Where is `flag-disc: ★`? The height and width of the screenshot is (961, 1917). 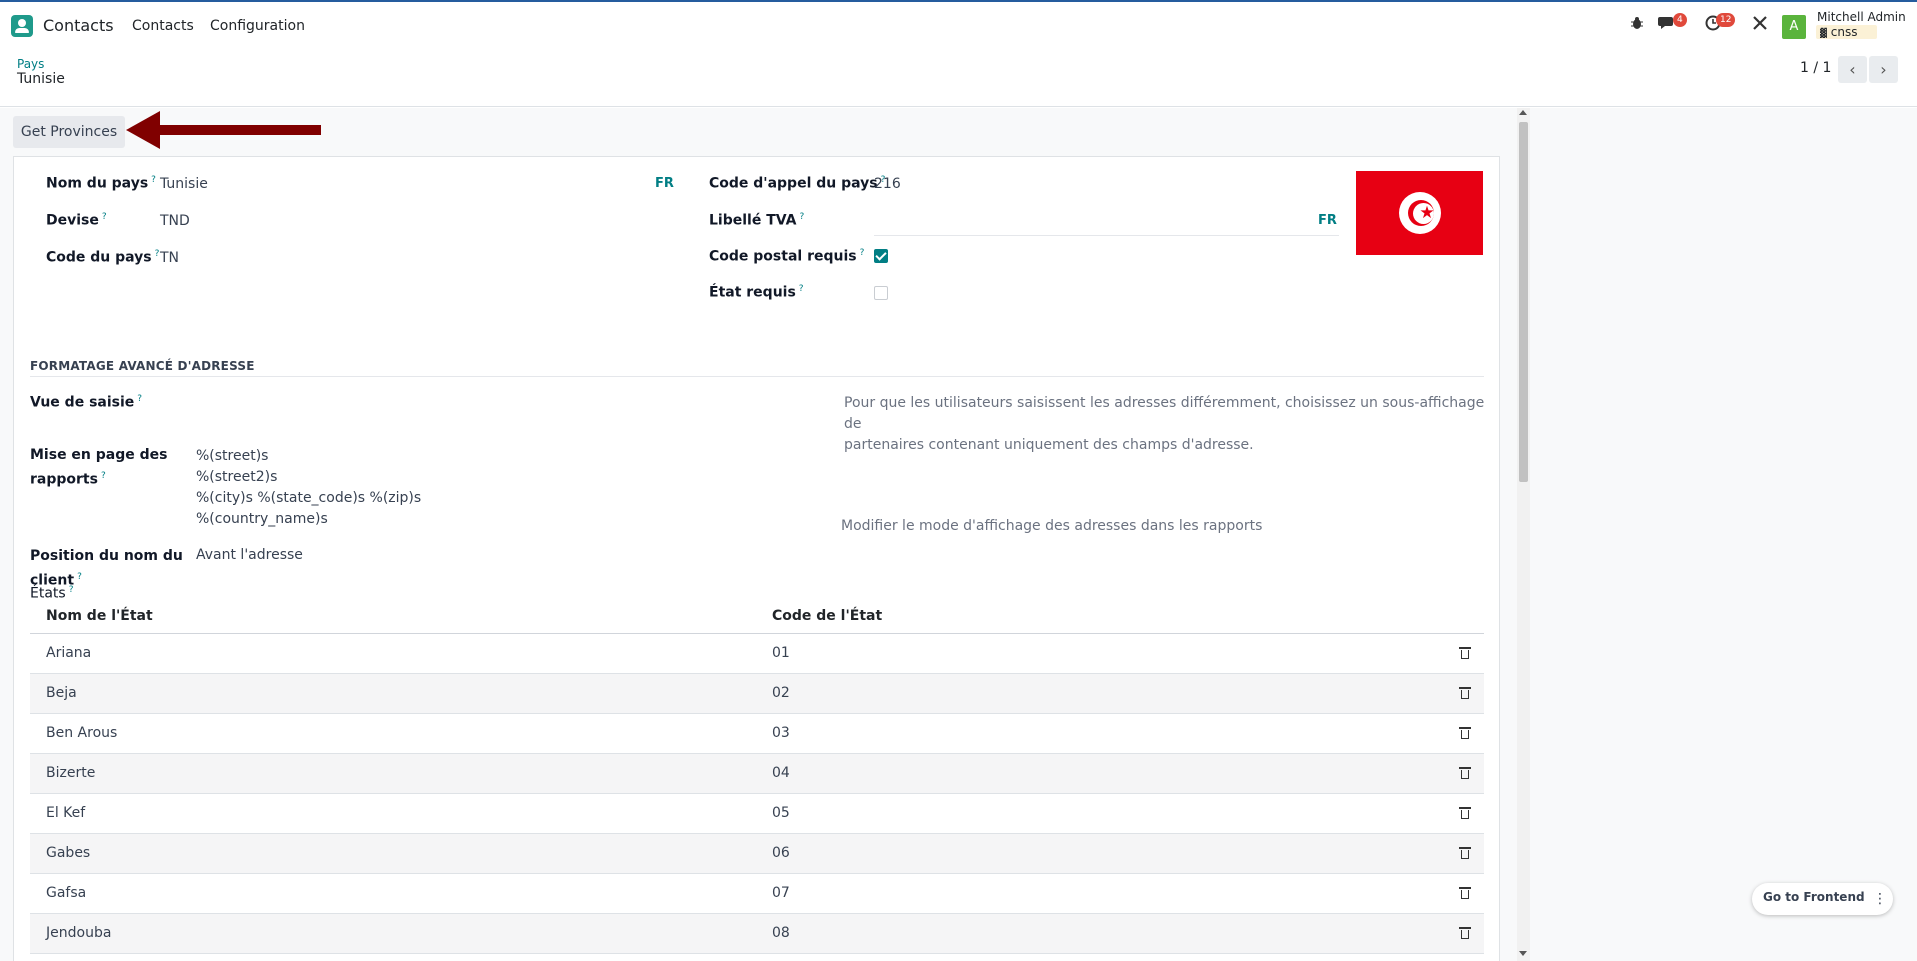
flag-disc: ★ is located at coordinates (1420, 213).